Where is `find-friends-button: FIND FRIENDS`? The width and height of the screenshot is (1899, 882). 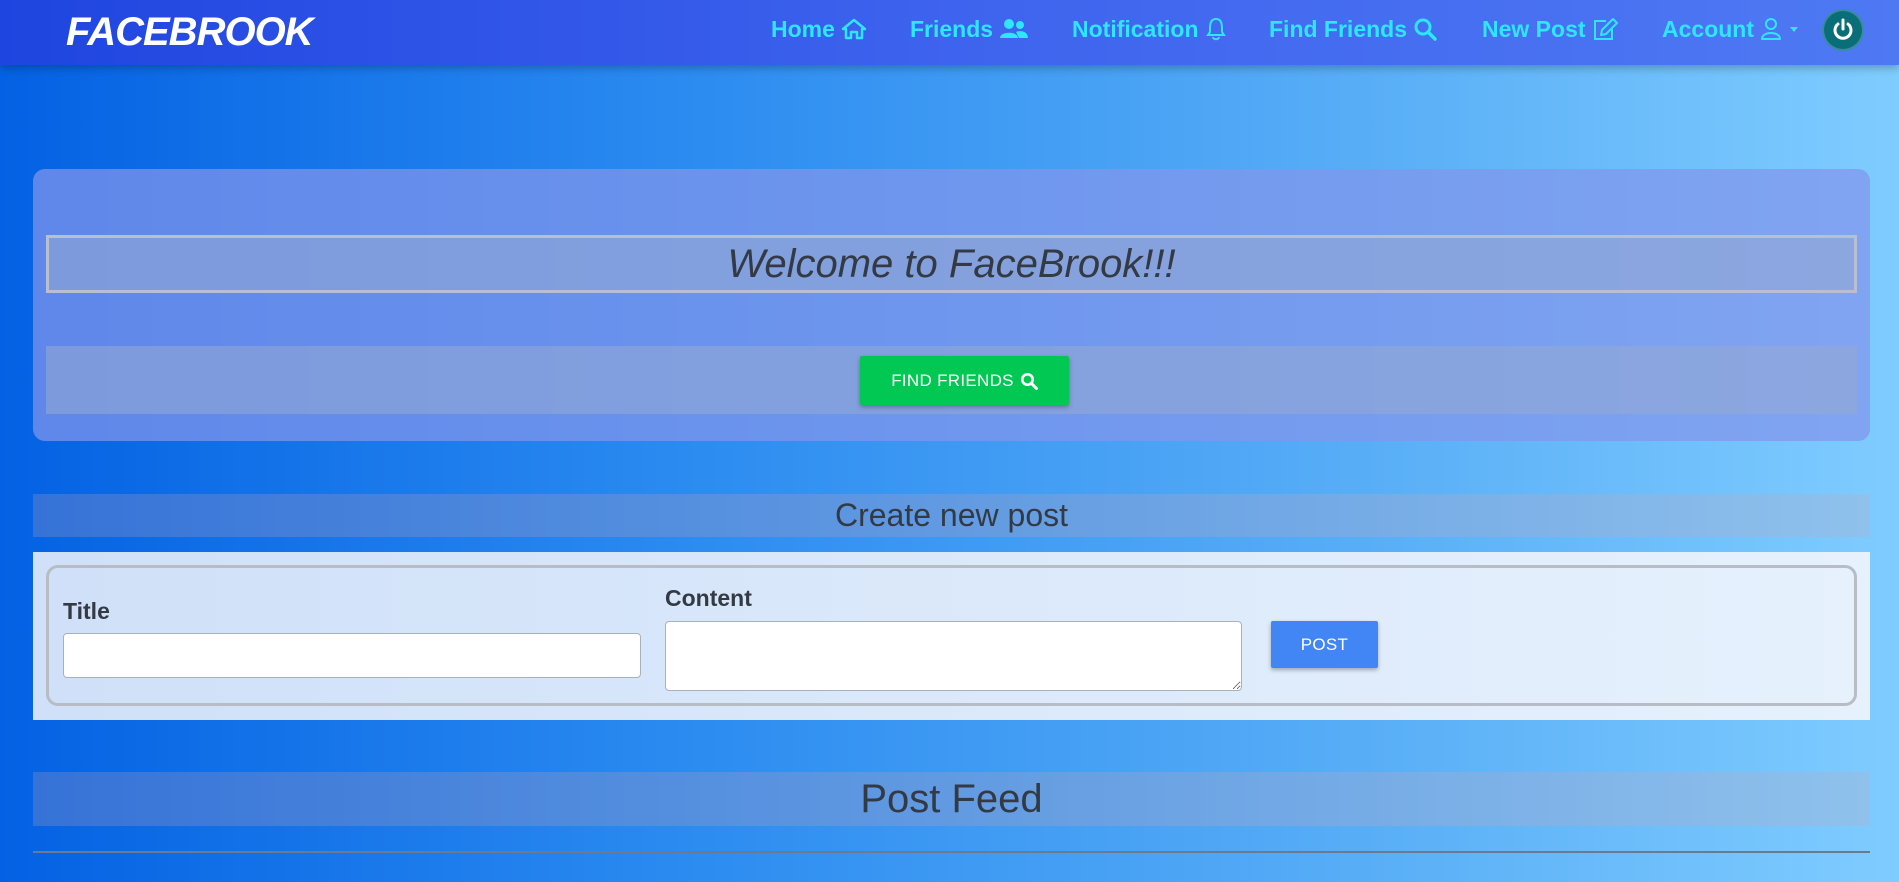 find-friends-button: FIND FRIENDS is located at coordinates (964, 380).